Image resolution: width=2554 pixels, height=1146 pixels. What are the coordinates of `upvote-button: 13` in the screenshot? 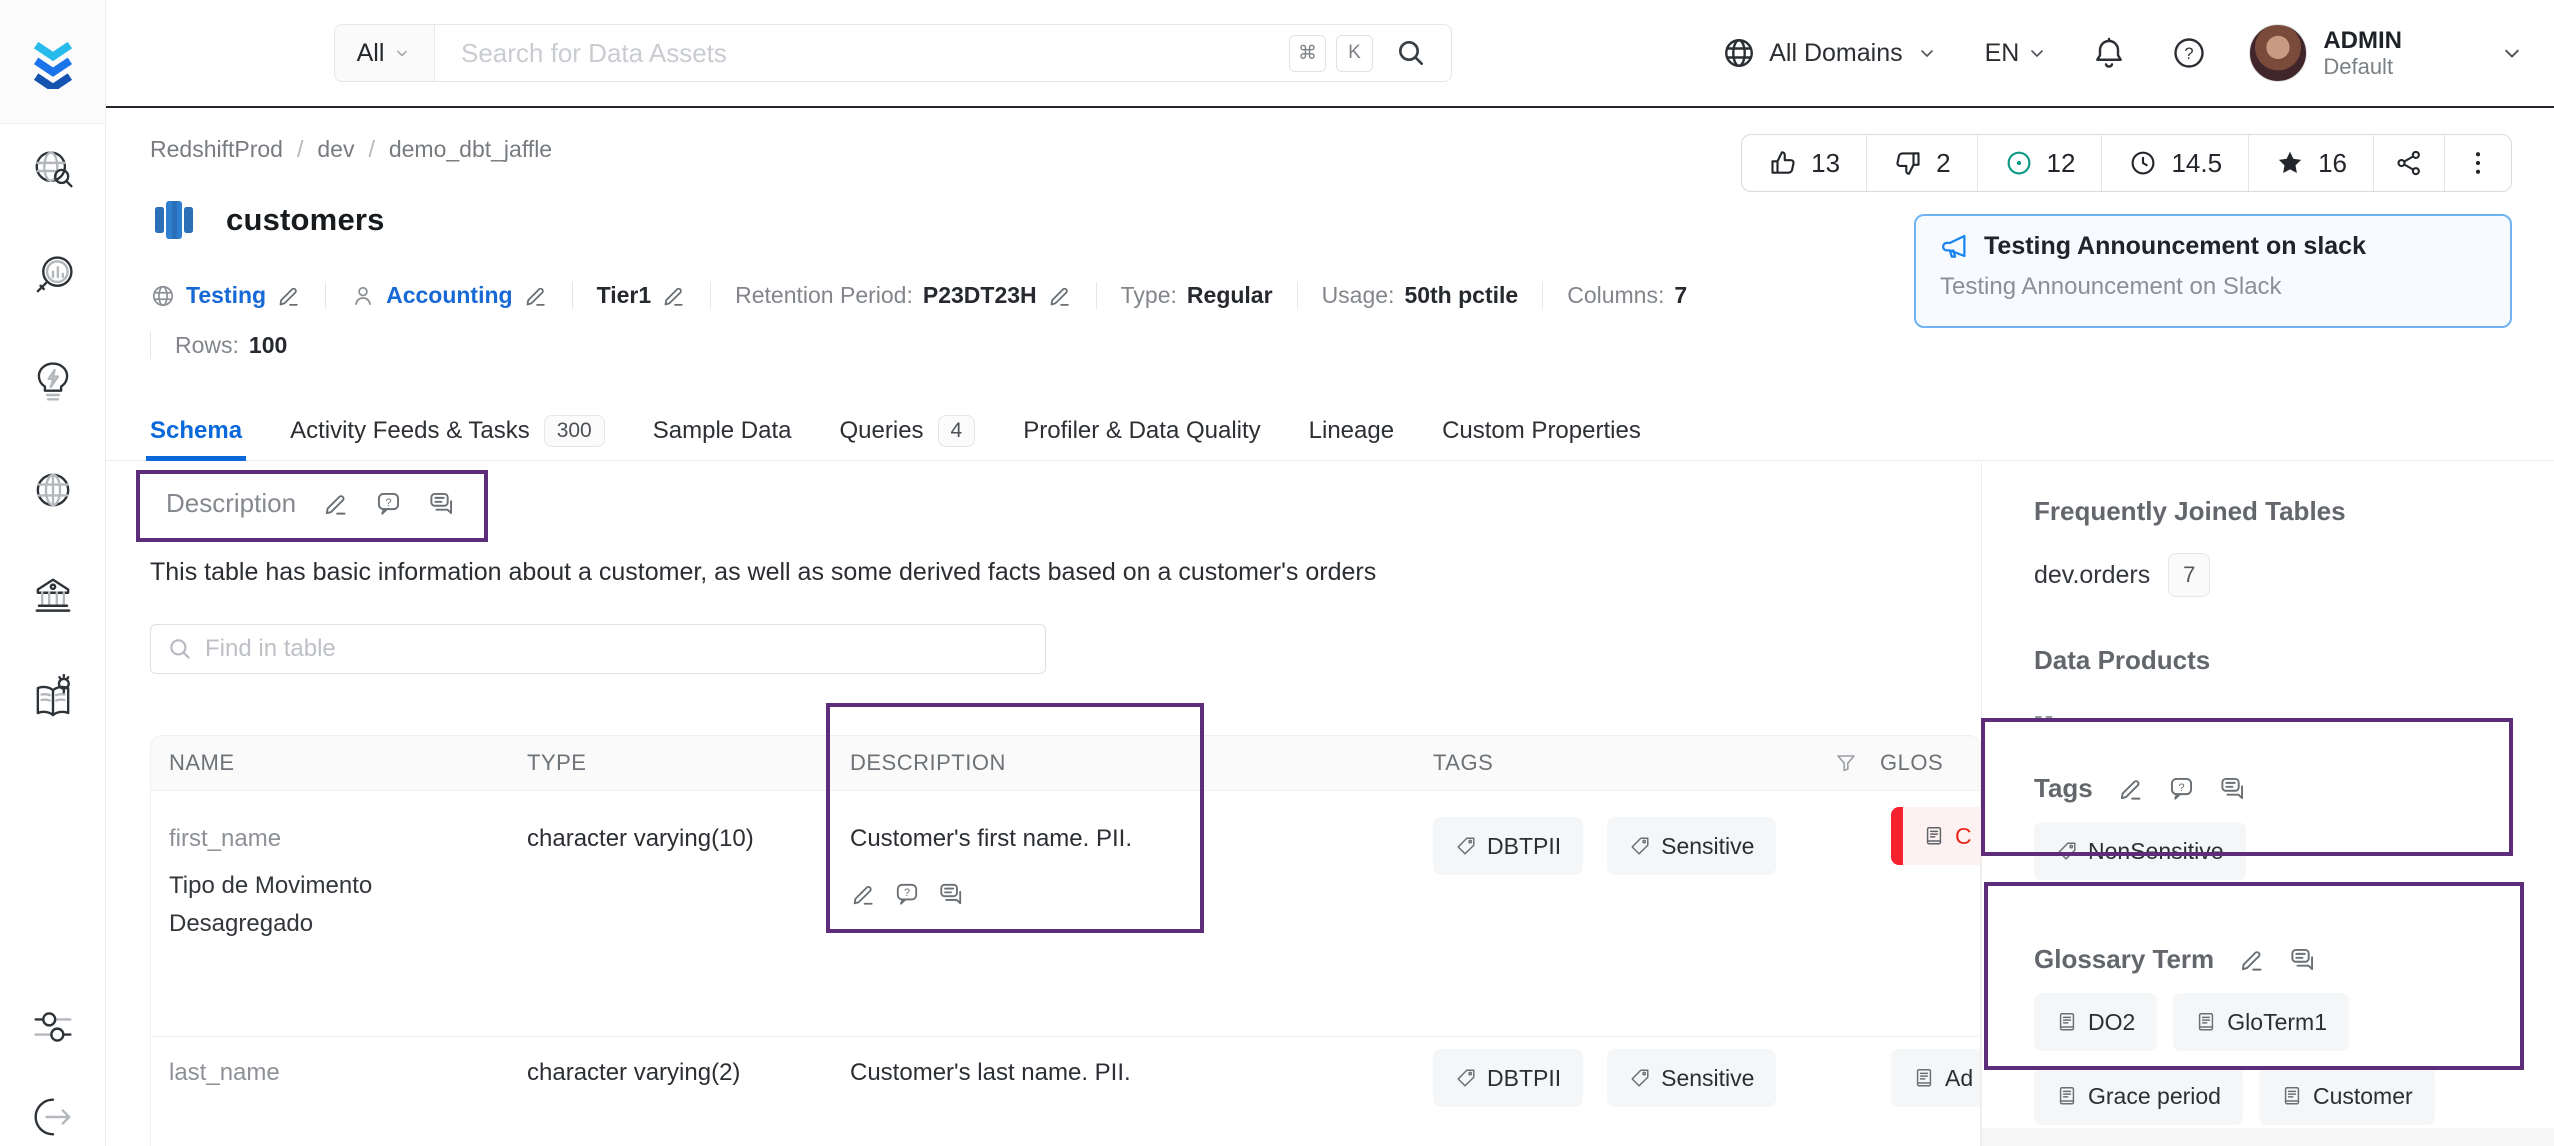 It's located at (1804, 163).